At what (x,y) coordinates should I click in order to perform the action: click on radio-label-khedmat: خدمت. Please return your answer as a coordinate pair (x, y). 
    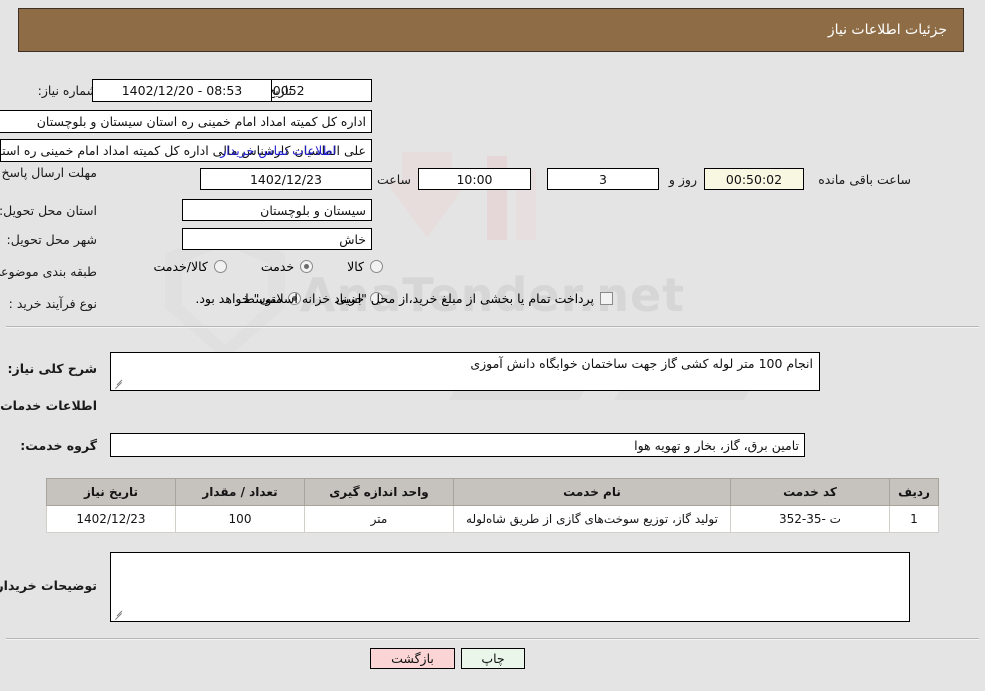
    Looking at the image, I should click on (277, 266).